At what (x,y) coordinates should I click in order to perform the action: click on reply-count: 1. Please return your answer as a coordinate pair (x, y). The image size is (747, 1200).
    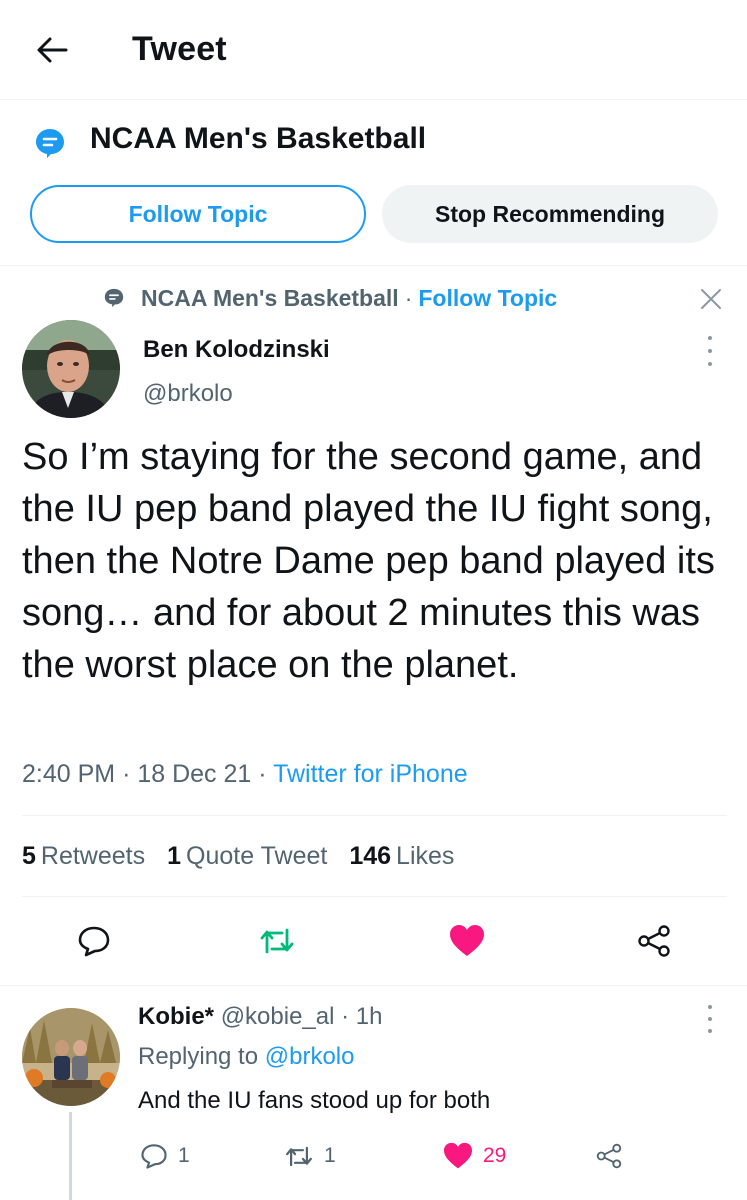
    Looking at the image, I should click on (184, 1155).